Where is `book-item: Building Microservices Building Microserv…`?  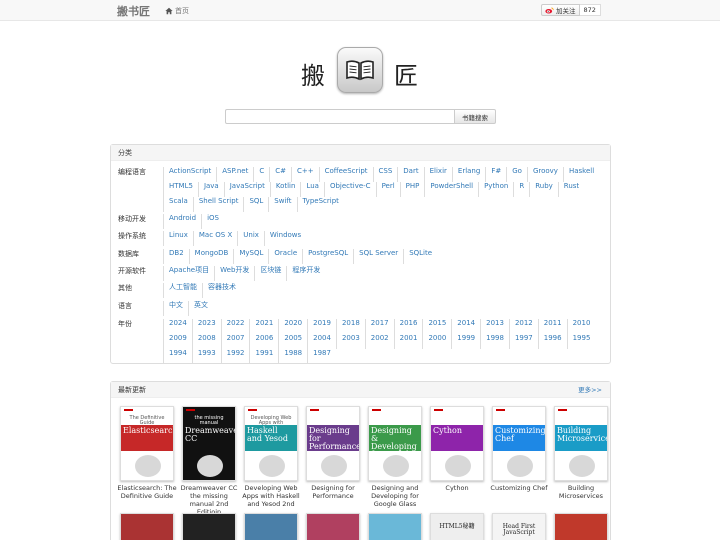 book-item: Building Microservices Building Microserv… is located at coordinates (581, 453).